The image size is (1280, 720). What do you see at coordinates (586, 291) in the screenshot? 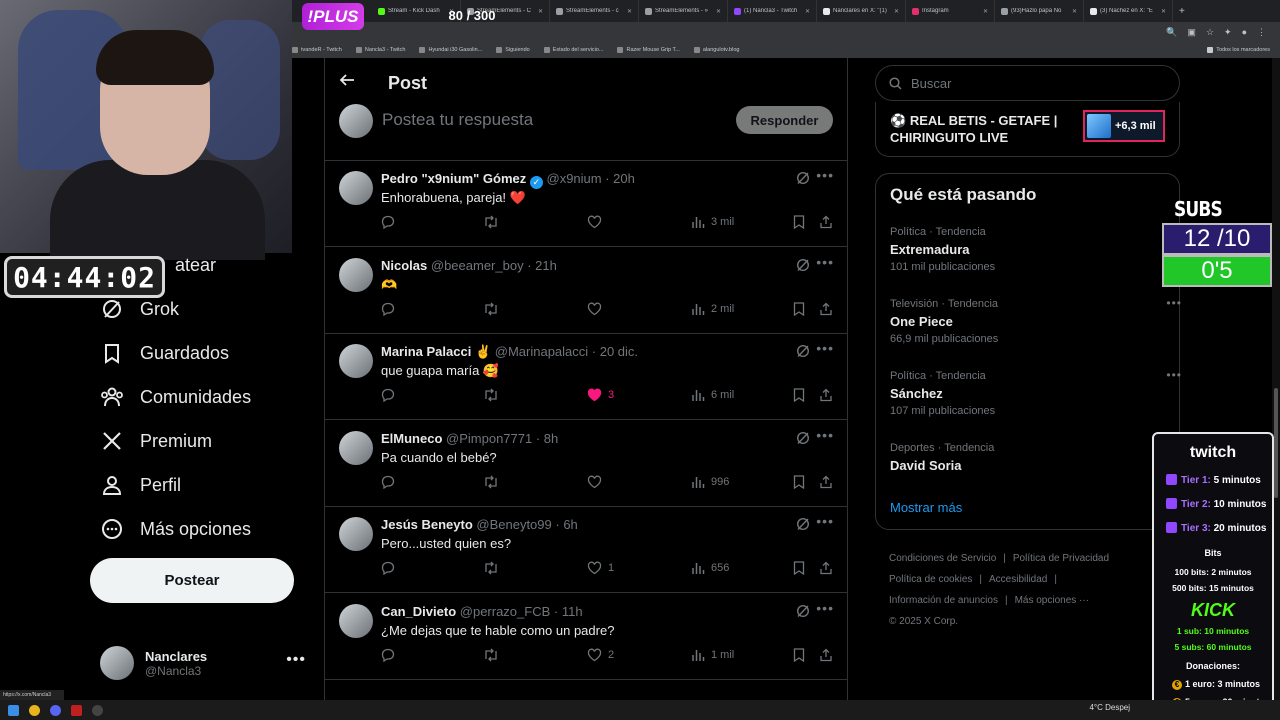
I see `tweet: Nicolas @beeamer_boy · 21h 🫶 ••• 2 mil` at bounding box center [586, 291].